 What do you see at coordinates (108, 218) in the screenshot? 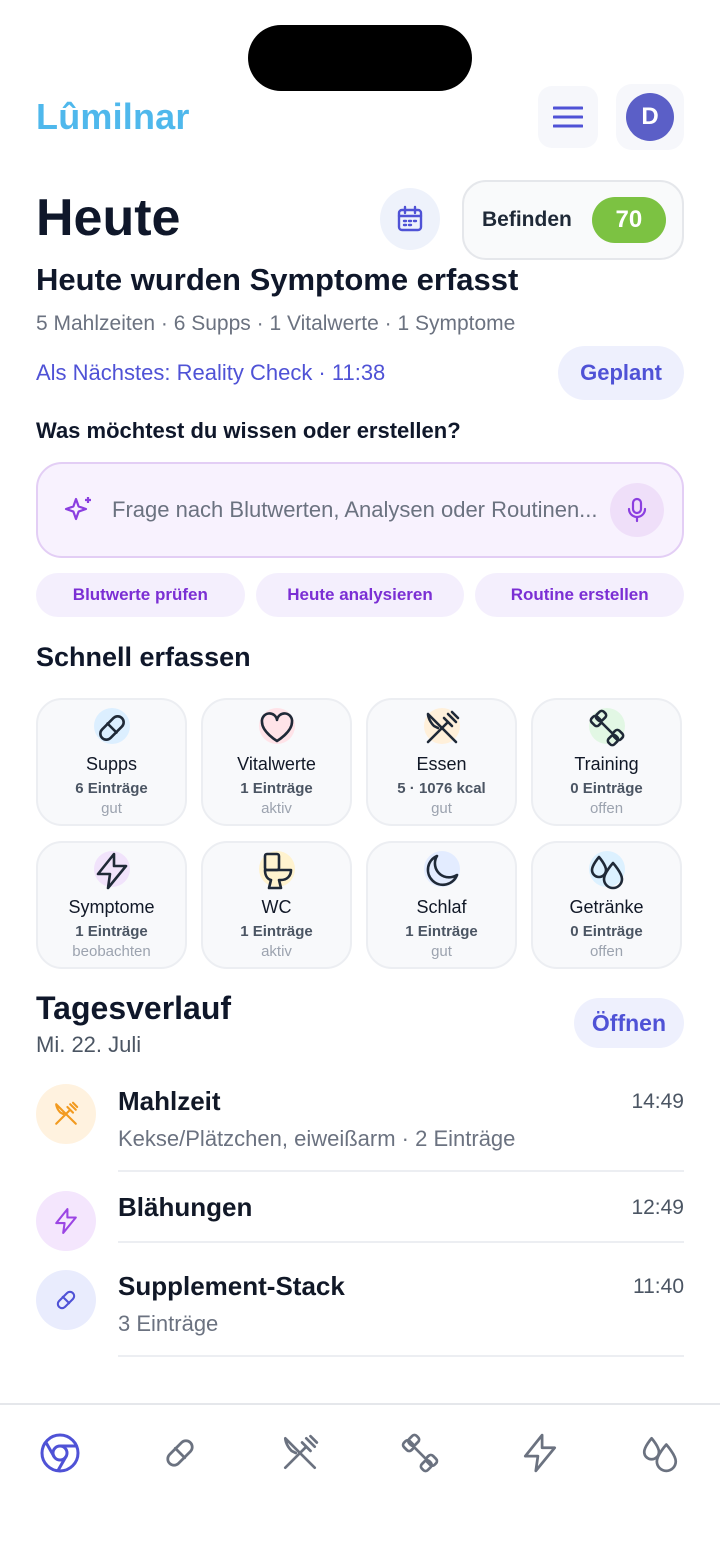
I see `page-title: Heute` at bounding box center [108, 218].